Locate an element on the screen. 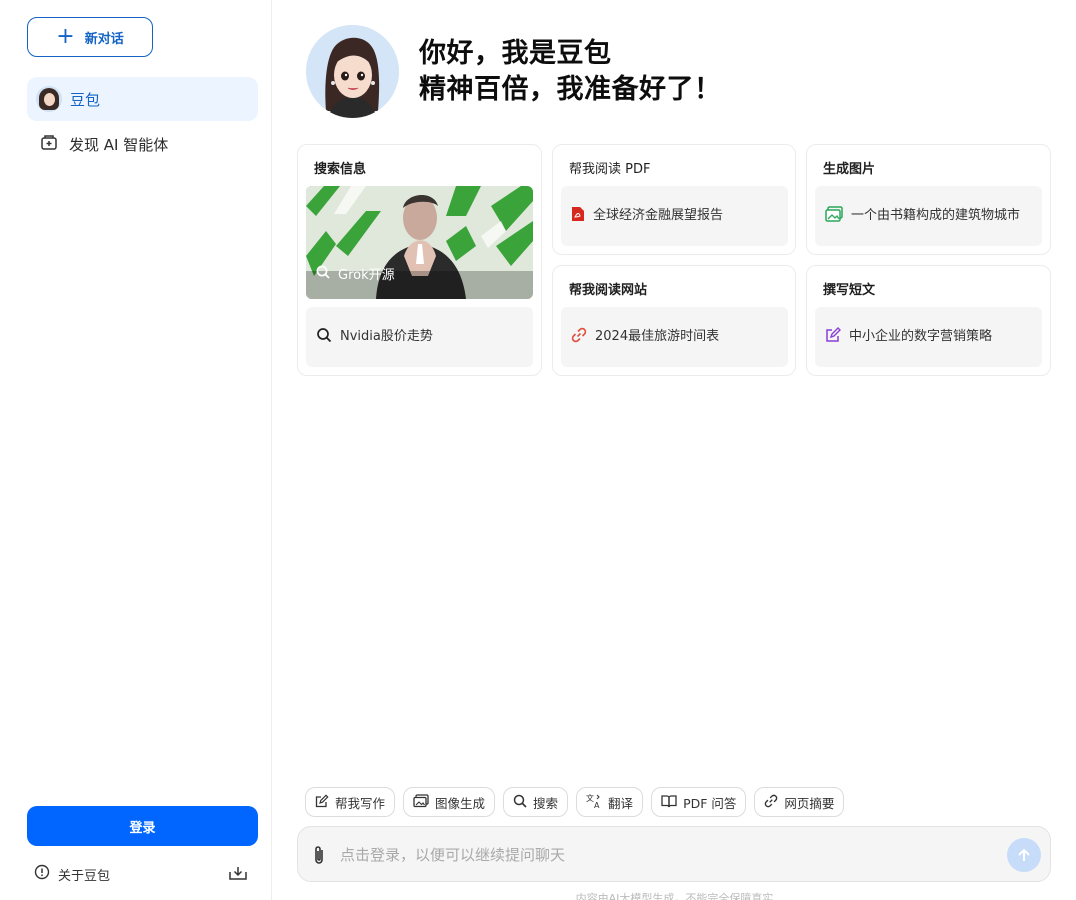  card-write-article: 撰写短文 中小企业的数字营销策略 is located at coordinates (928, 320).